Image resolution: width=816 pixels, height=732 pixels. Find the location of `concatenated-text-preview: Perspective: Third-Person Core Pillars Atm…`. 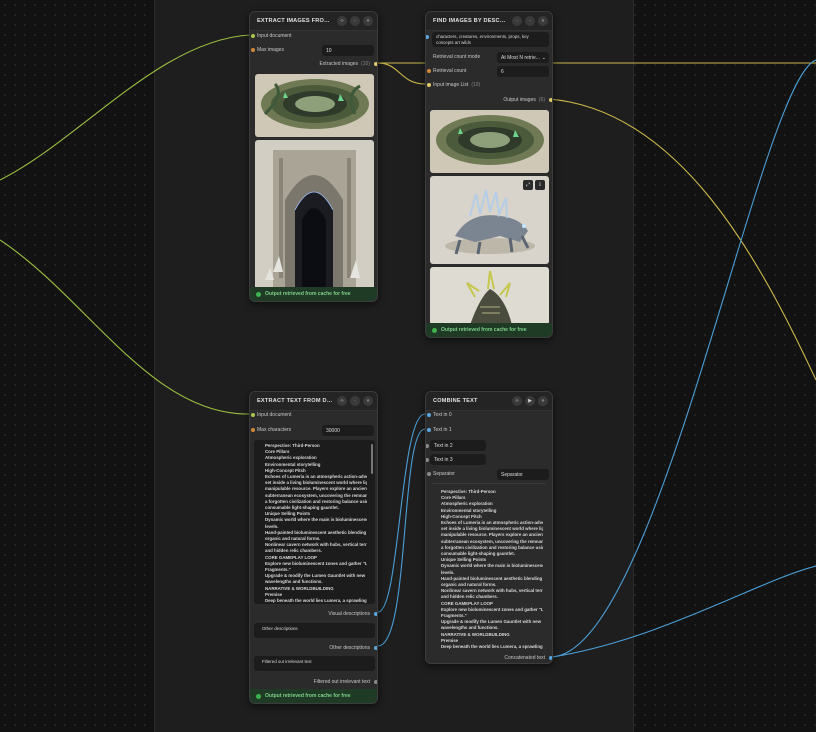

concatenated-text-preview: Perspective: Third-Person Core Pillars Atm… is located at coordinates (490, 568).